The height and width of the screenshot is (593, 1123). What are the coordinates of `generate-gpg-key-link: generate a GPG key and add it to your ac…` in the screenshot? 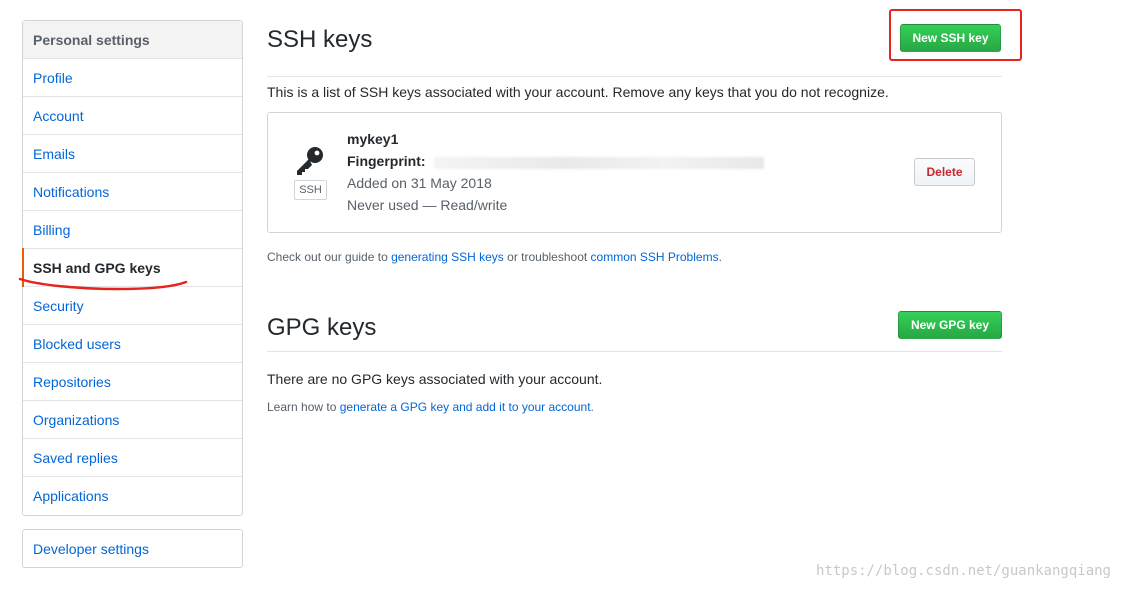 It's located at (465, 407).